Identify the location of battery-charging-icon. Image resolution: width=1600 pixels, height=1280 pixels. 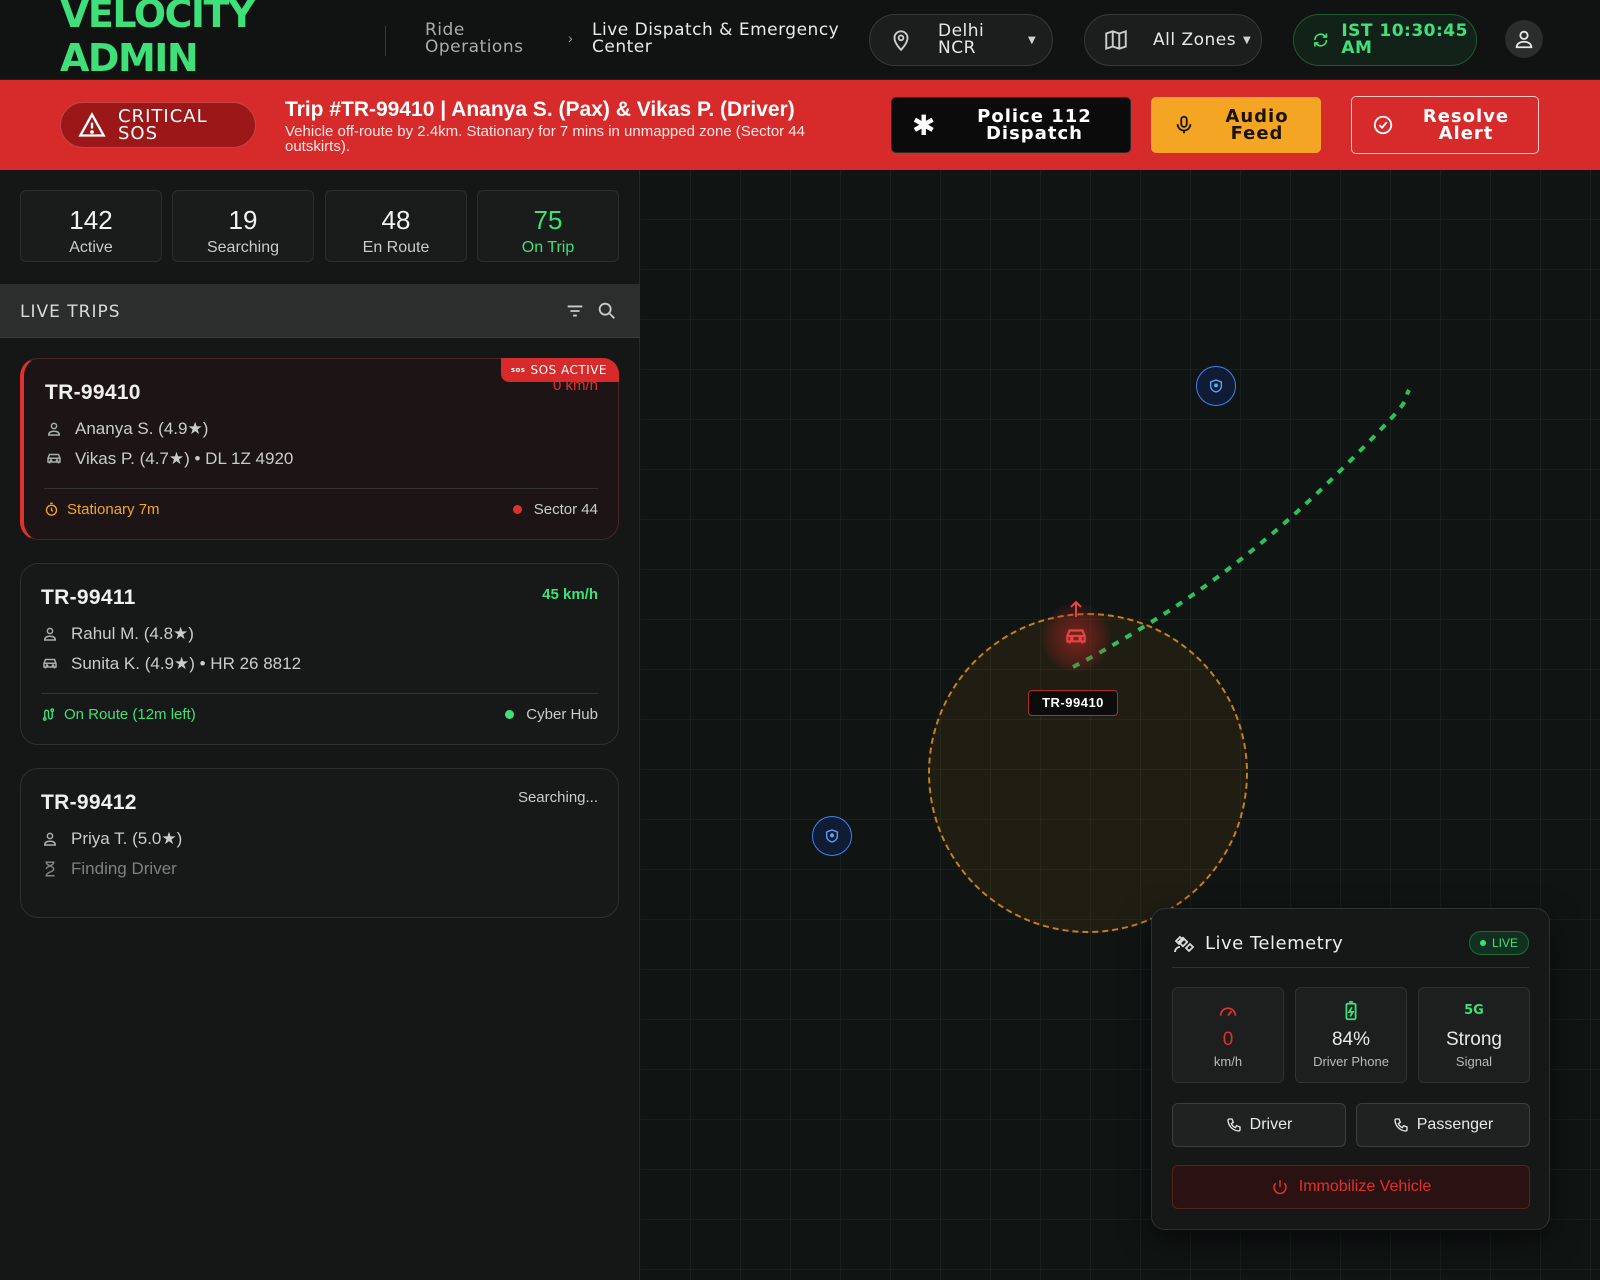
(1351, 1010).